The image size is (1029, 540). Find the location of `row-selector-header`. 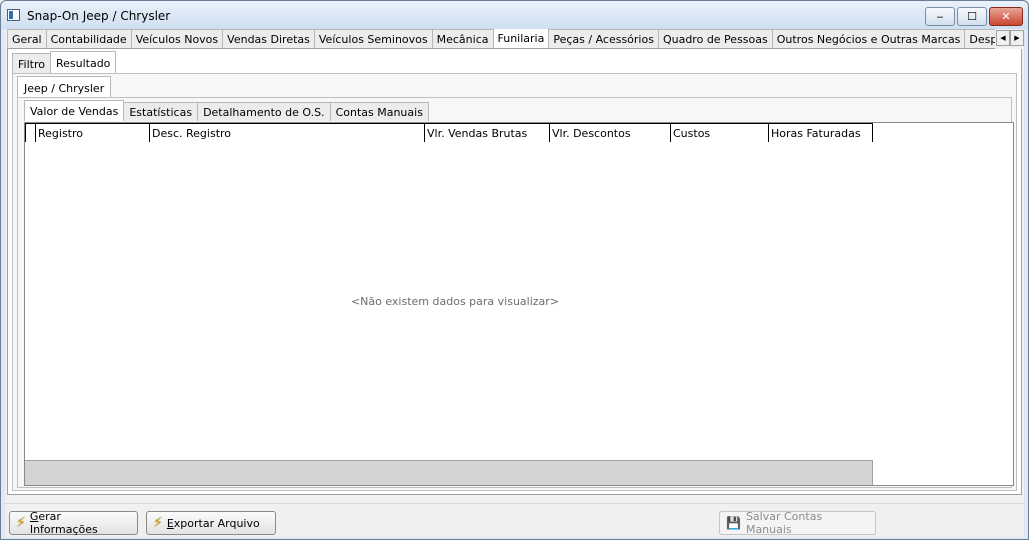

row-selector-header is located at coordinates (30, 132).